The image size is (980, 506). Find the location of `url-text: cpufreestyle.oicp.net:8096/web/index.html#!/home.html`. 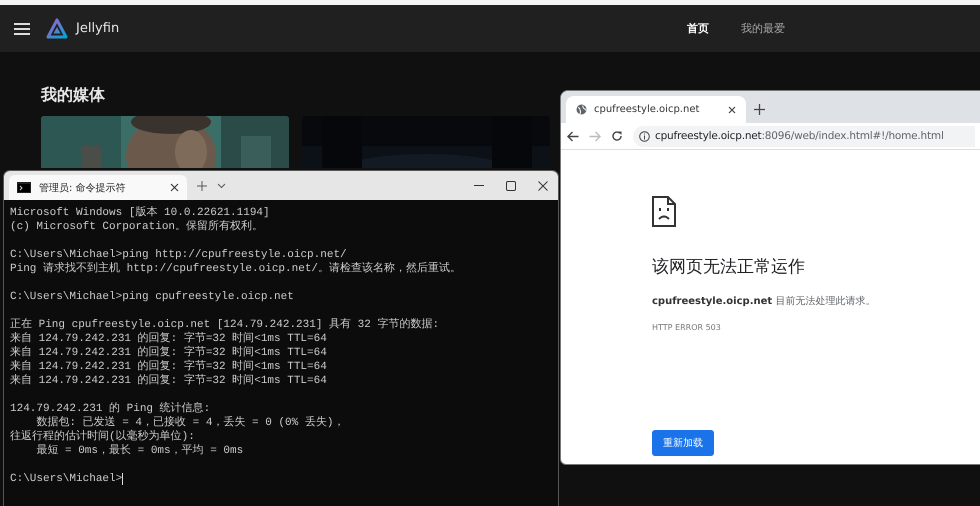

url-text: cpufreestyle.oicp.net:8096/web/index.html#!/home.html is located at coordinates (799, 136).